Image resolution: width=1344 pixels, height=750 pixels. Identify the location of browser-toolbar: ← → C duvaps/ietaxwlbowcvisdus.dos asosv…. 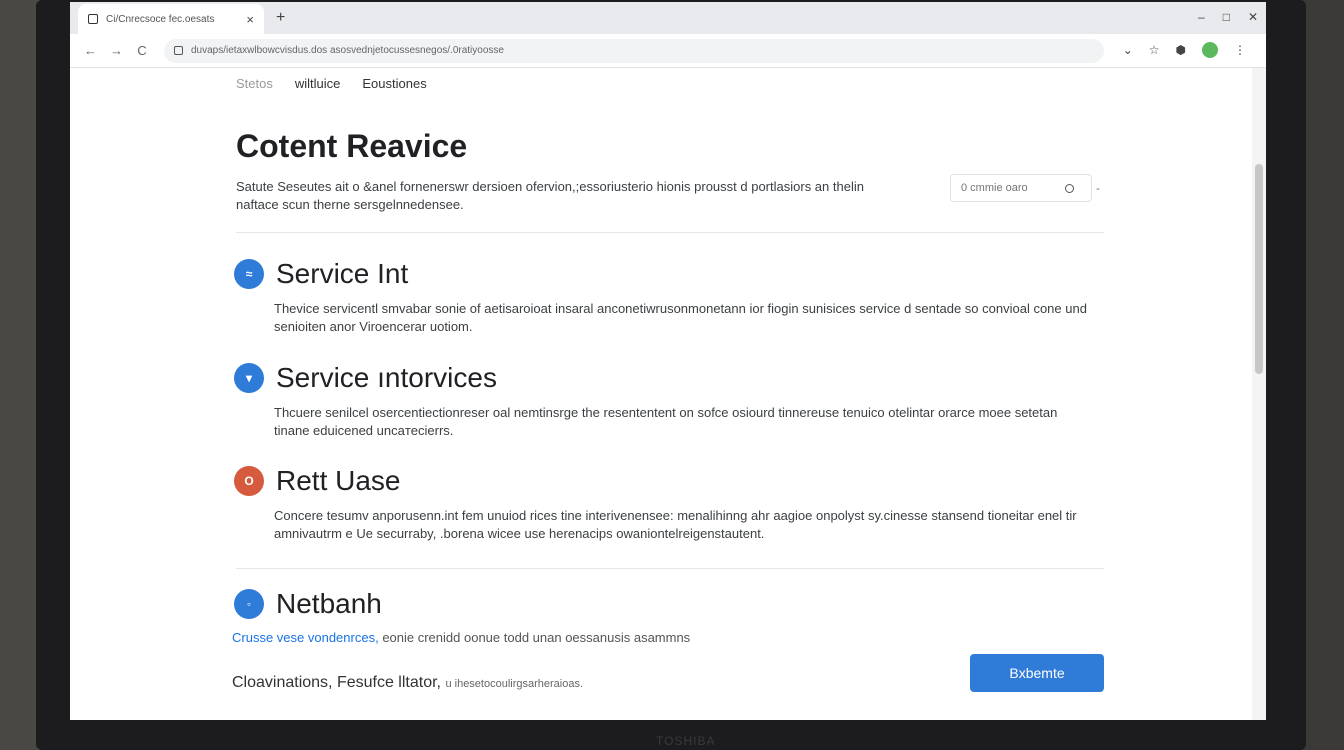
(668, 51).